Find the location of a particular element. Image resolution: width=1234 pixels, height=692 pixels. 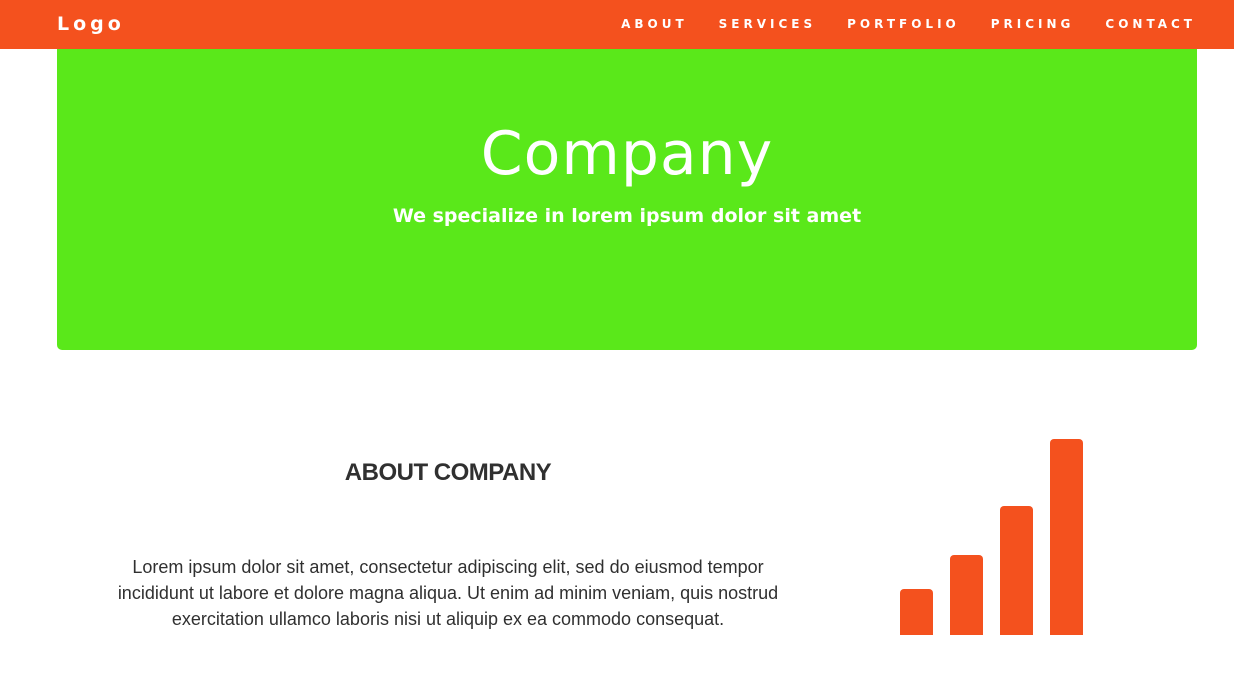

nav-link-about: ABOUT is located at coordinates (654, 24).